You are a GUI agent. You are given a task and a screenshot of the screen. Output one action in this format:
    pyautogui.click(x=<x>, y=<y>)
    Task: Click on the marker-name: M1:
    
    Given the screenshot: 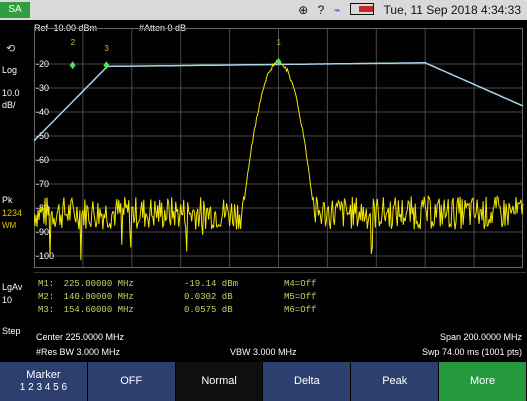 What is the action you would take?
    pyautogui.click(x=46, y=284)
    